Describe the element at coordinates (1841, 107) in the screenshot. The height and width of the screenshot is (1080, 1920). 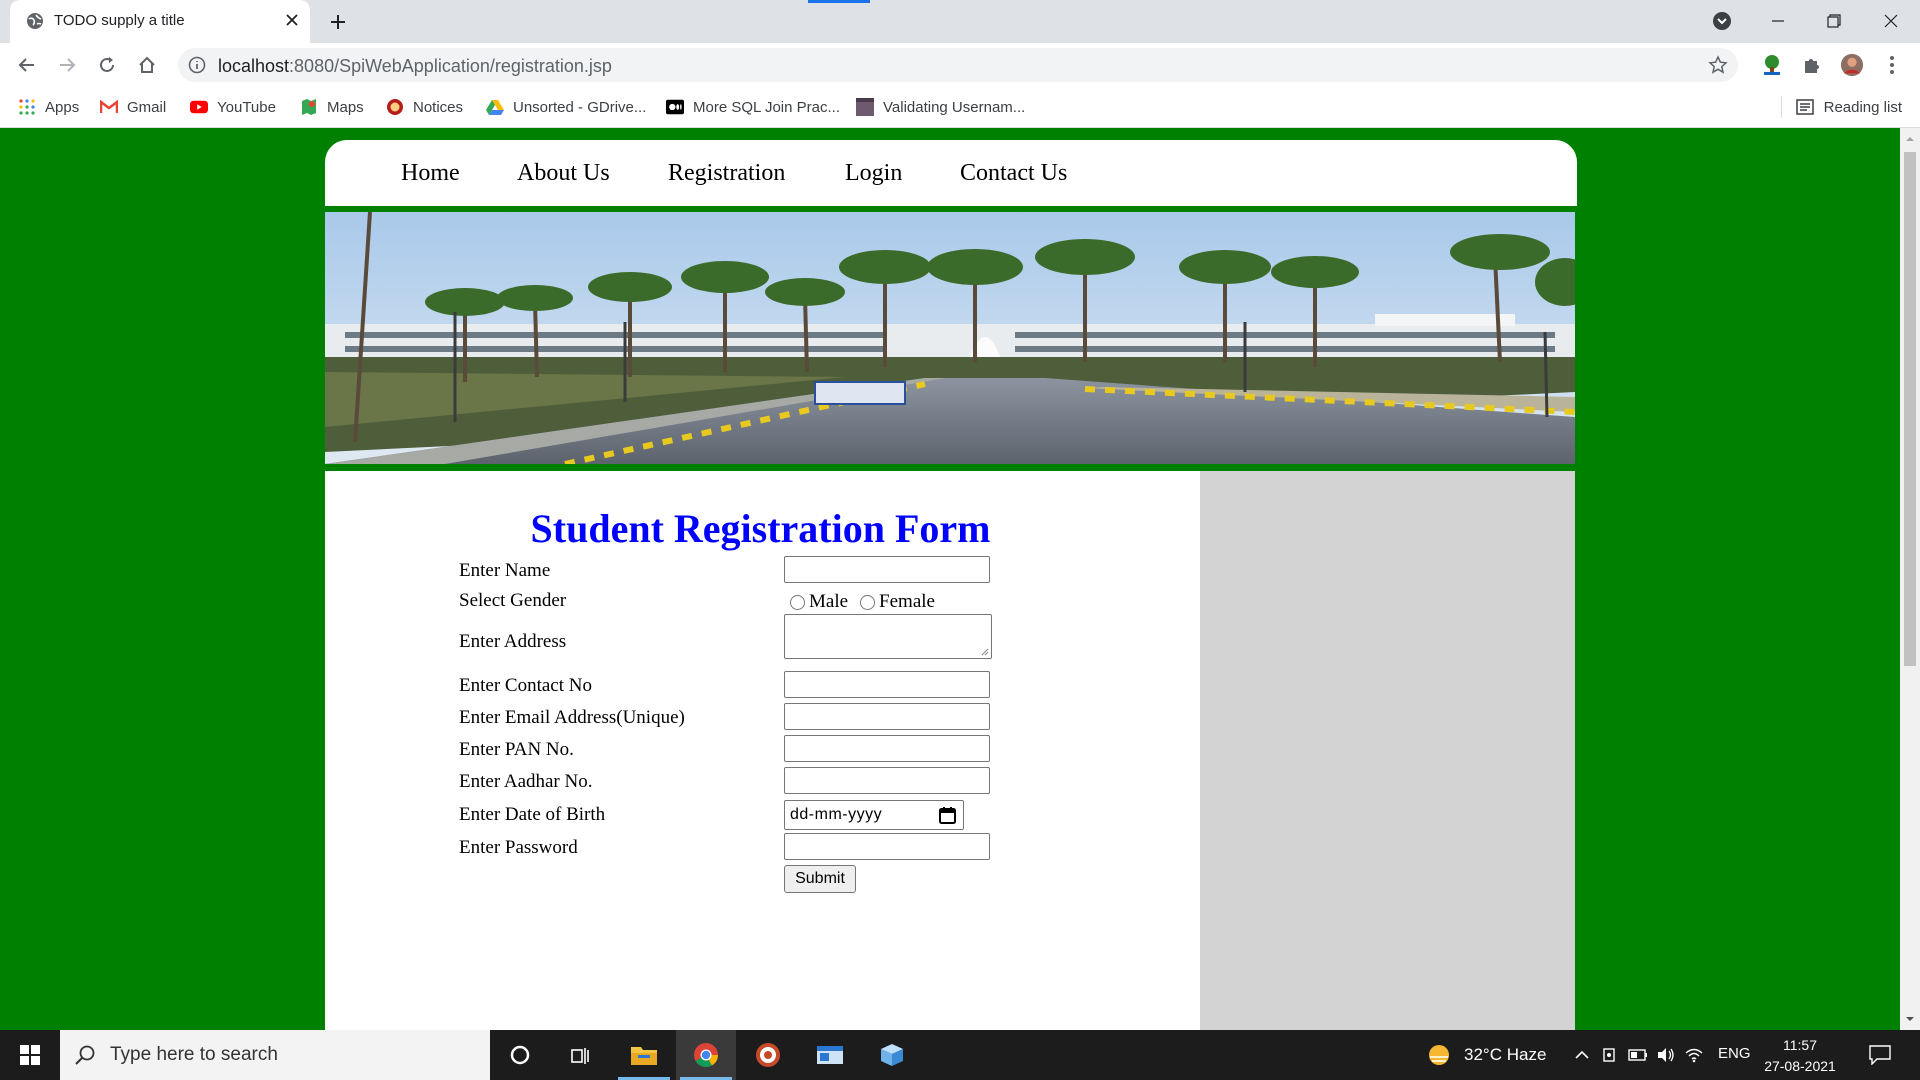
I see `reading-list: Reading list` at that location.